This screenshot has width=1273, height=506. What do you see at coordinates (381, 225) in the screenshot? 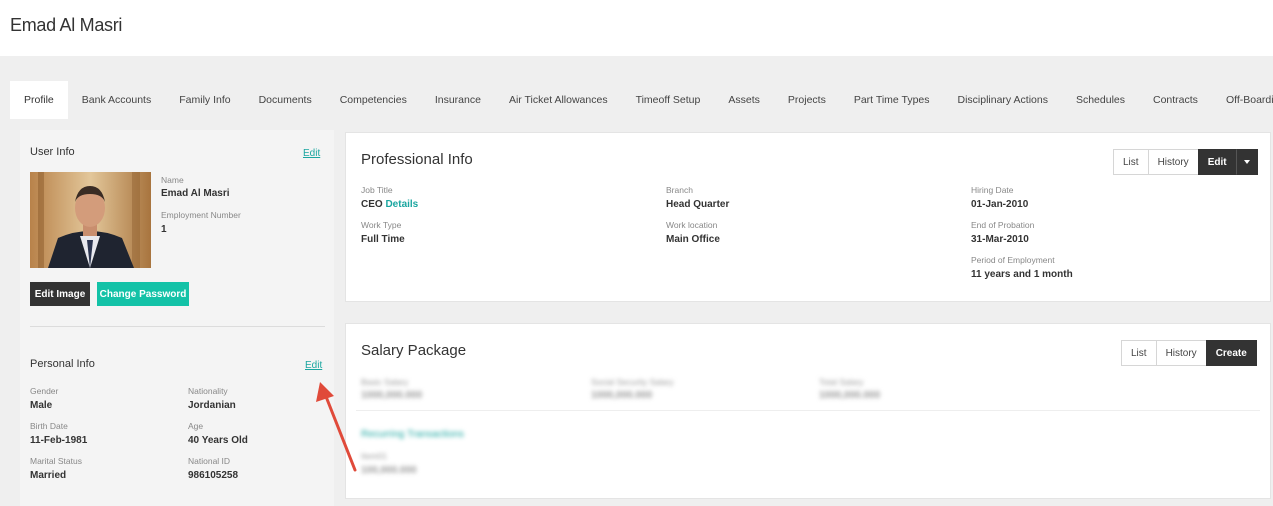
I see `work-type-label: Work Type` at bounding box center [381, 225].